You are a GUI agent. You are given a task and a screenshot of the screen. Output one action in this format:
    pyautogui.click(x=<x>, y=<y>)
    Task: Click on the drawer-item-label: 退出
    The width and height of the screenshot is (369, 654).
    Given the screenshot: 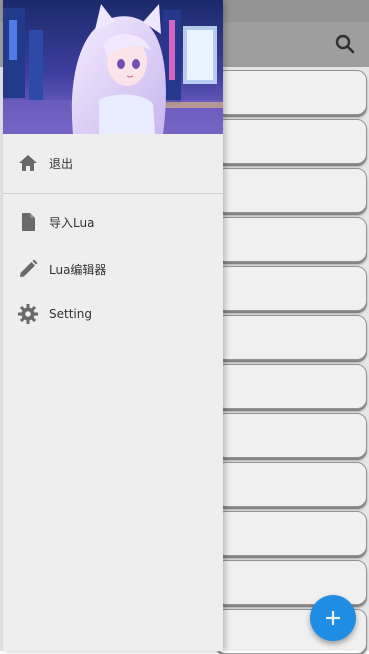 What is the action you would take?
    pyautogui.click(x=61, y=163)
    